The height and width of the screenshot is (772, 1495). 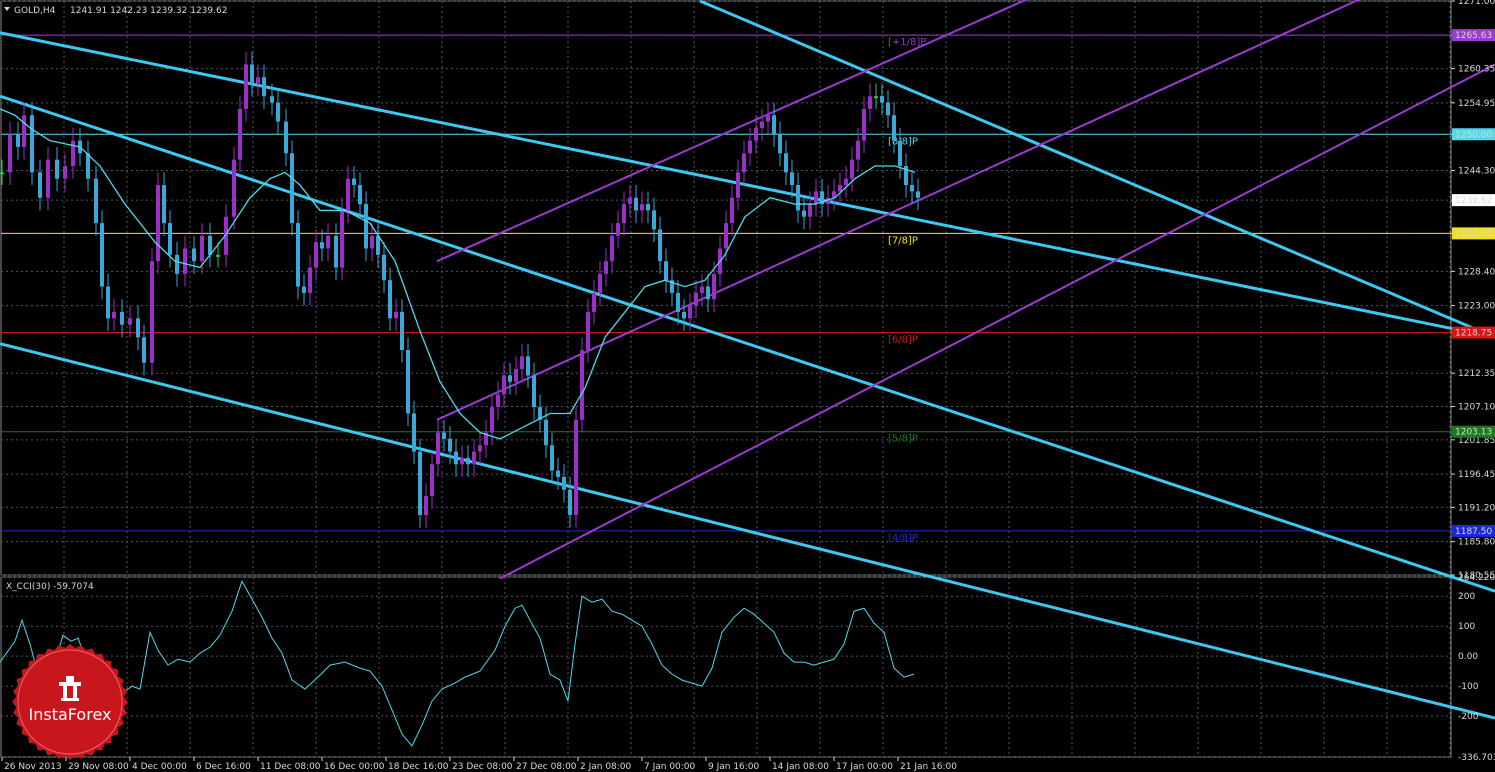 I want to click on time-tick-label: 27 Dec 08:00, so click(x=546, y=767).